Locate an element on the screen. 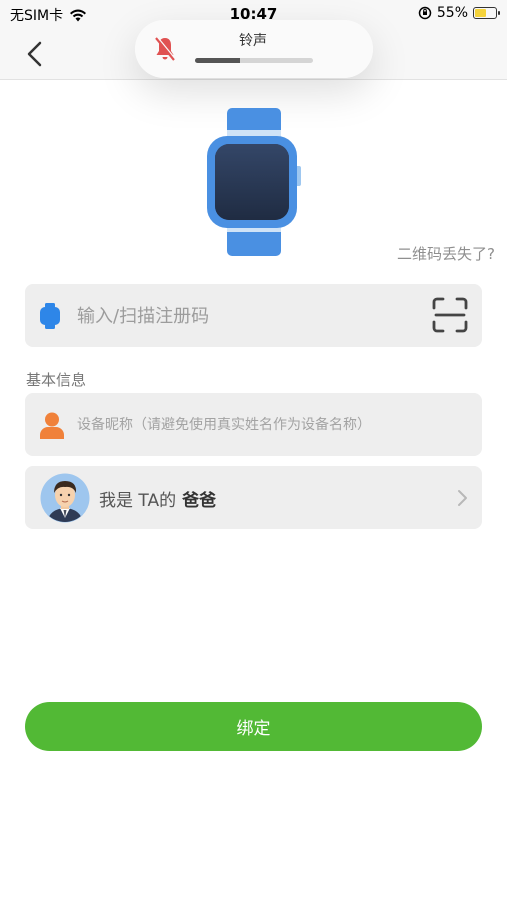 The width and height of the screenshot is (507, 900). smartwatch-illustration is located at coordinates (254, 182).